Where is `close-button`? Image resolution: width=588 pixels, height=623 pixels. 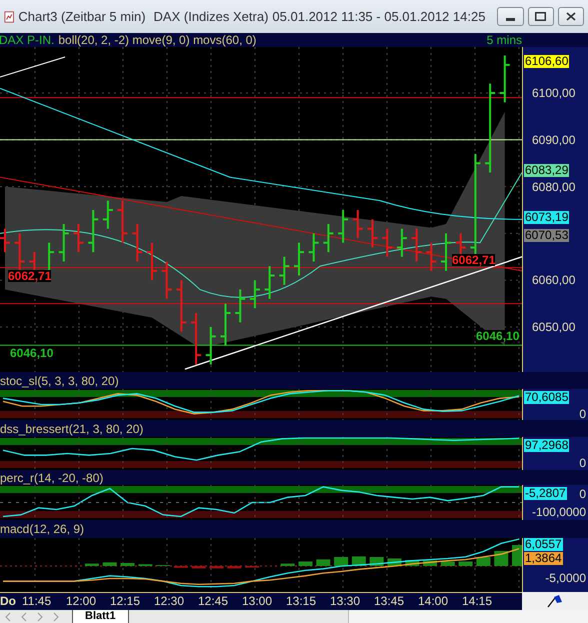
close-button is located at coordinates (571, 16).